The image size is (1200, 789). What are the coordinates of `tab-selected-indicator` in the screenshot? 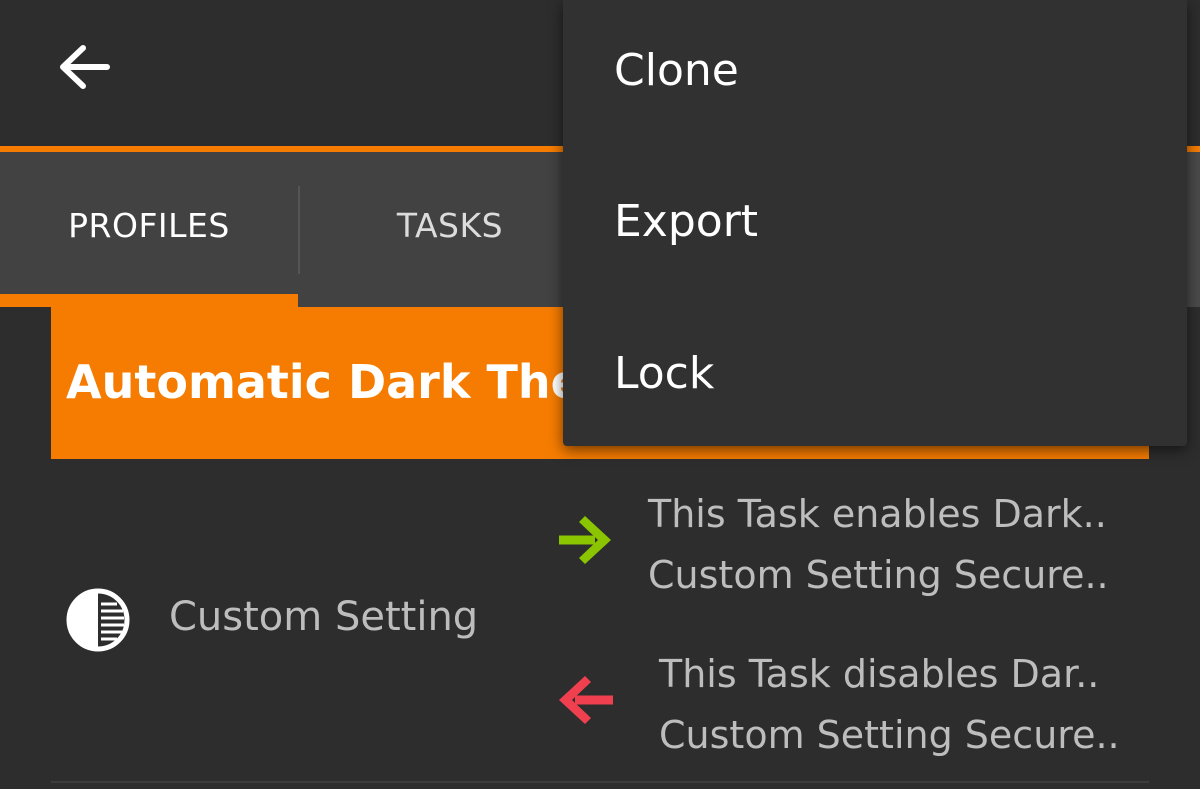 It's located at (149, 300).